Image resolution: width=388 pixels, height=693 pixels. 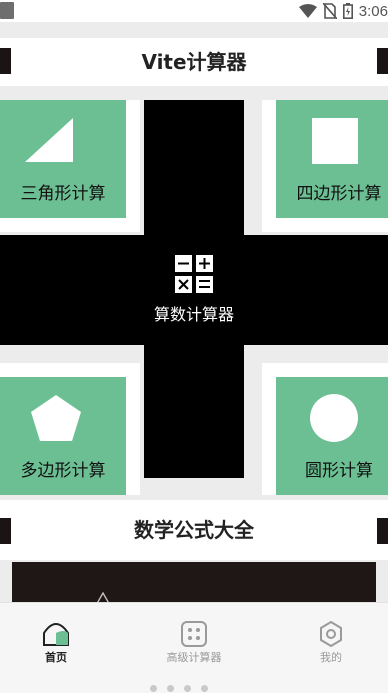 What do you see at coordinates (193, 314) in the screenshot?
I see `arithmetic-calculator-label: 算数计算器` at bounding box center [193, 314].